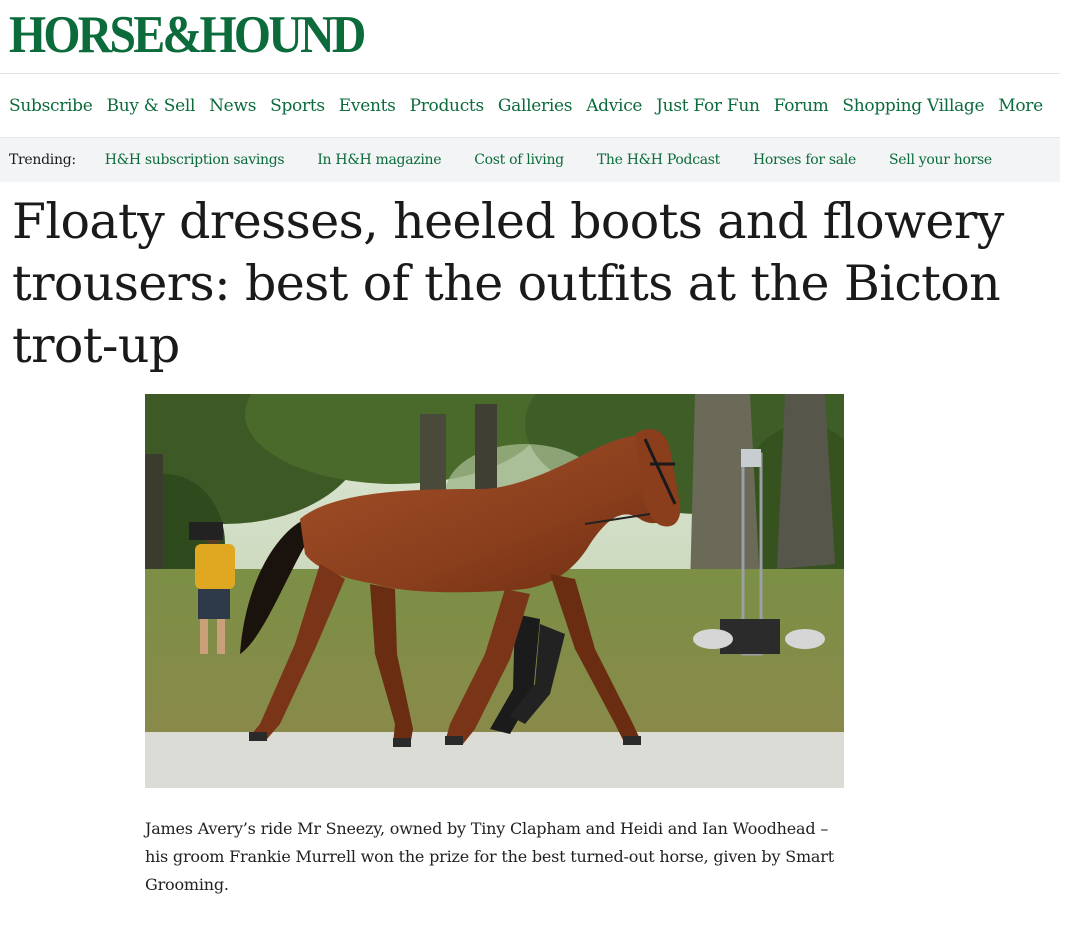 This screenshot has height=925, width=1080. What do you see at coordinates (447, 106) in the screenshot?
I see `nav-products: Products` at bounding box center [447, 106].